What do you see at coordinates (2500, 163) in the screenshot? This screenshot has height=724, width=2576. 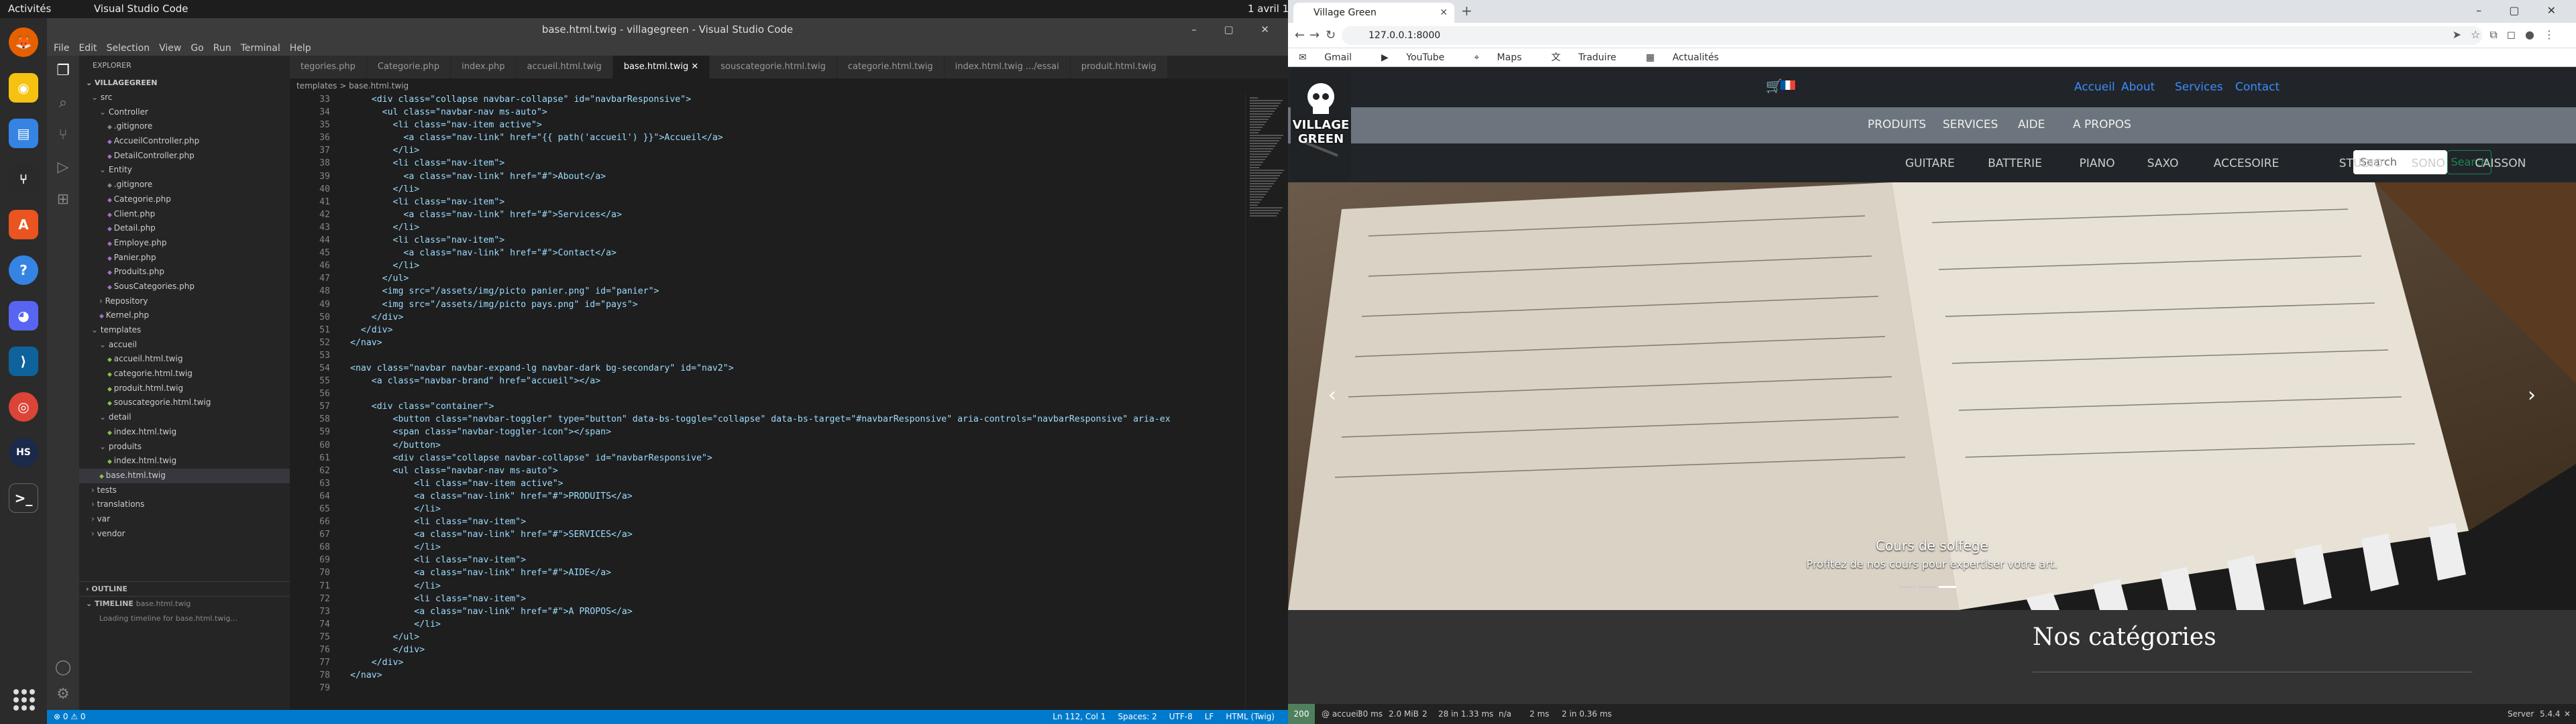 I see `category-link-caisson: CAISSON` at bounding box center [2500, 163].